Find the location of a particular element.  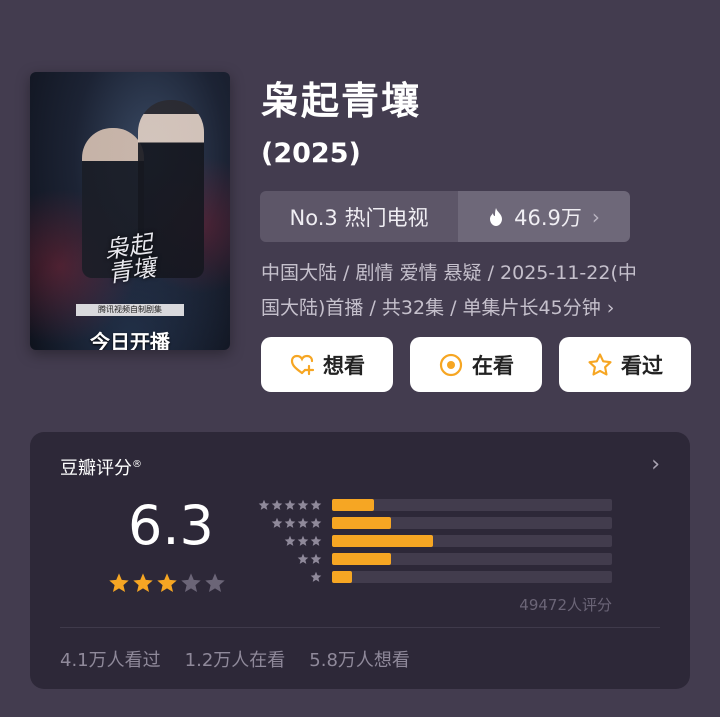

meta-line-1: 中国大陆 / 剧情 爱情 悬疑 / 2025-11-22(中 is located at coordinates (449, 273).